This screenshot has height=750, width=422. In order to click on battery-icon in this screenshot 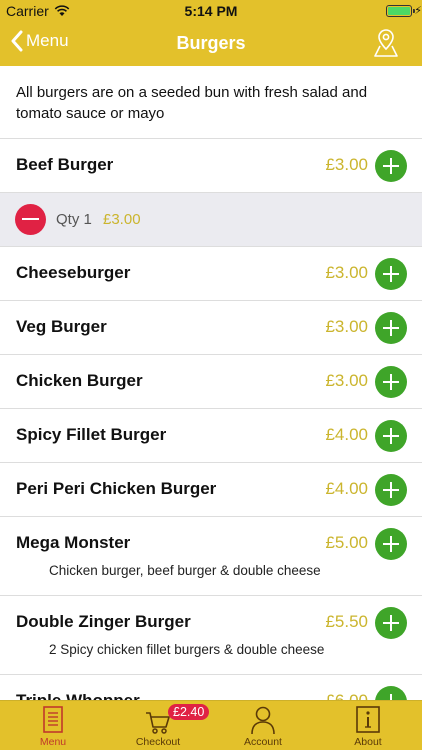, I will do `click(400, 11)`.